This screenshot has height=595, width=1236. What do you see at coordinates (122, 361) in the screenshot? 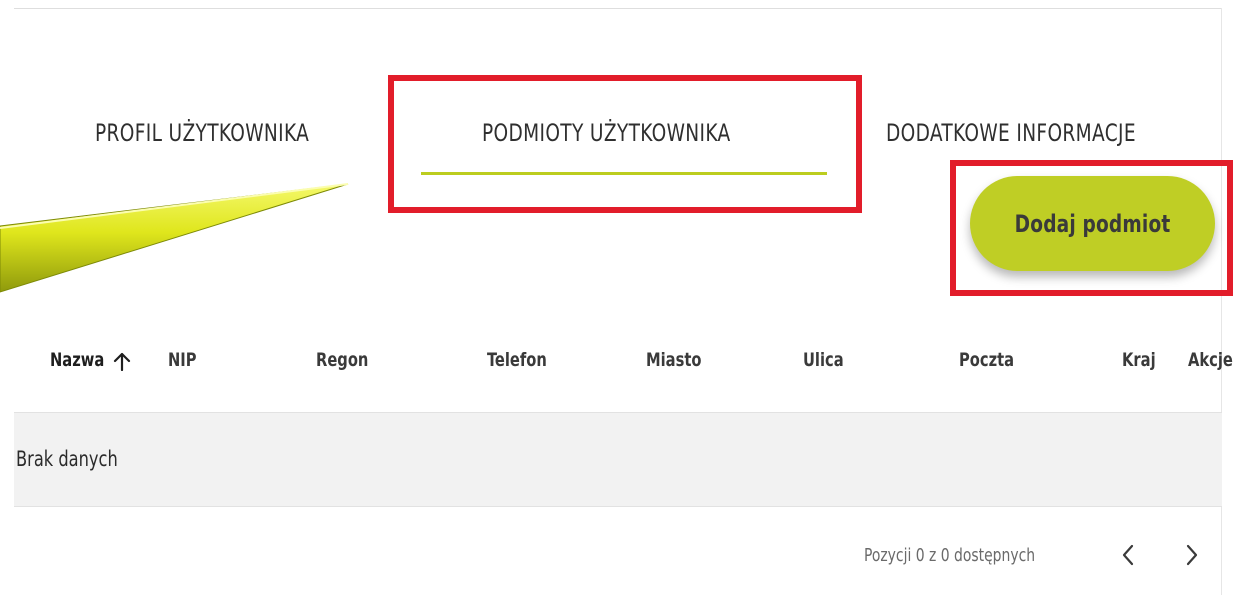
I see `arrow-up-icon` at bounding box center [122, 361].